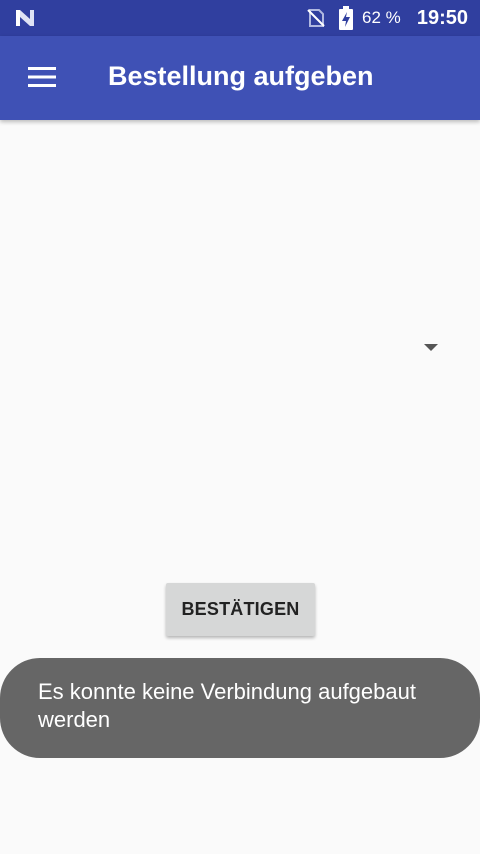  Describe the element at coordinates (442, 18) in the screenshot. I see `status-clock: 19:50` at that location.